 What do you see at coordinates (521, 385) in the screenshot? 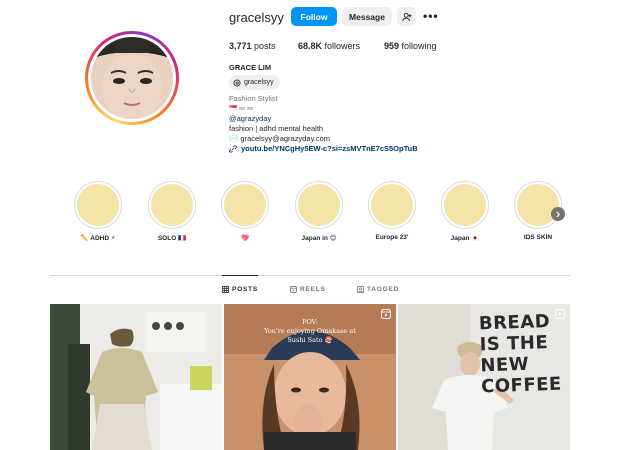
I see `post-overlay-line: COFFEE` at bounding box center [521, 385].